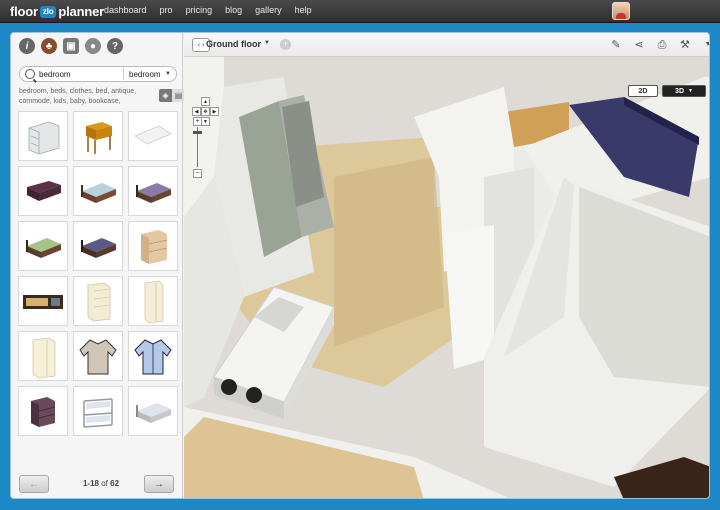  I want to click on floorplanner-logo: floor zlo planner, so click(57, 11).